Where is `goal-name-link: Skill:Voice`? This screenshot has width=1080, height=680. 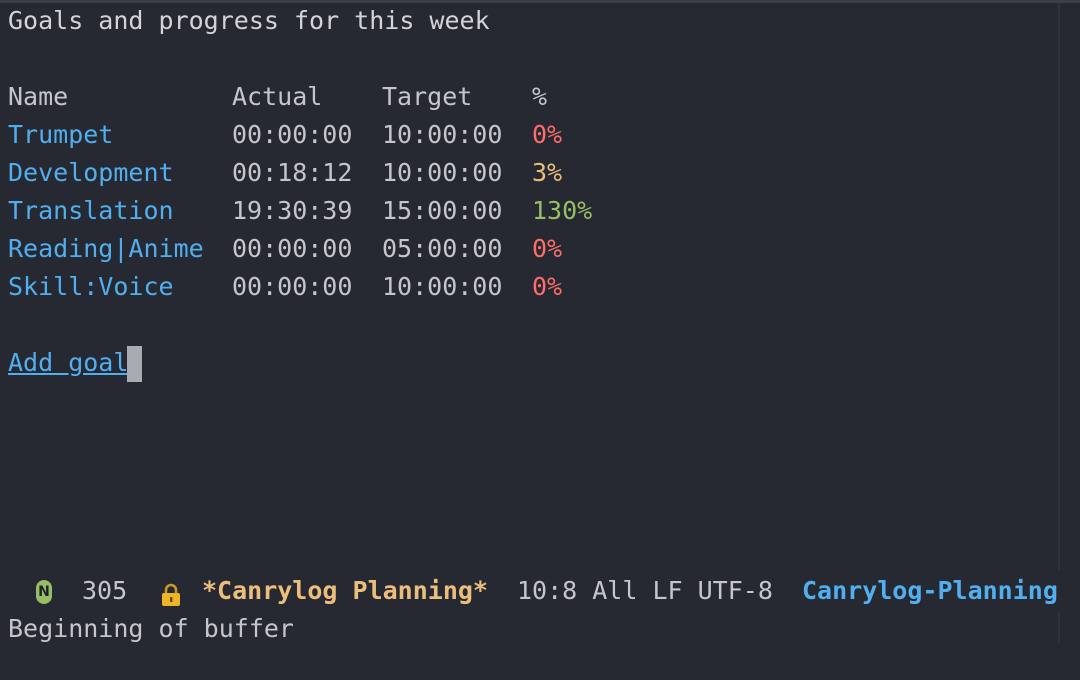 goal-name-link: Skill:Voice is located at coordinates (91, 287).